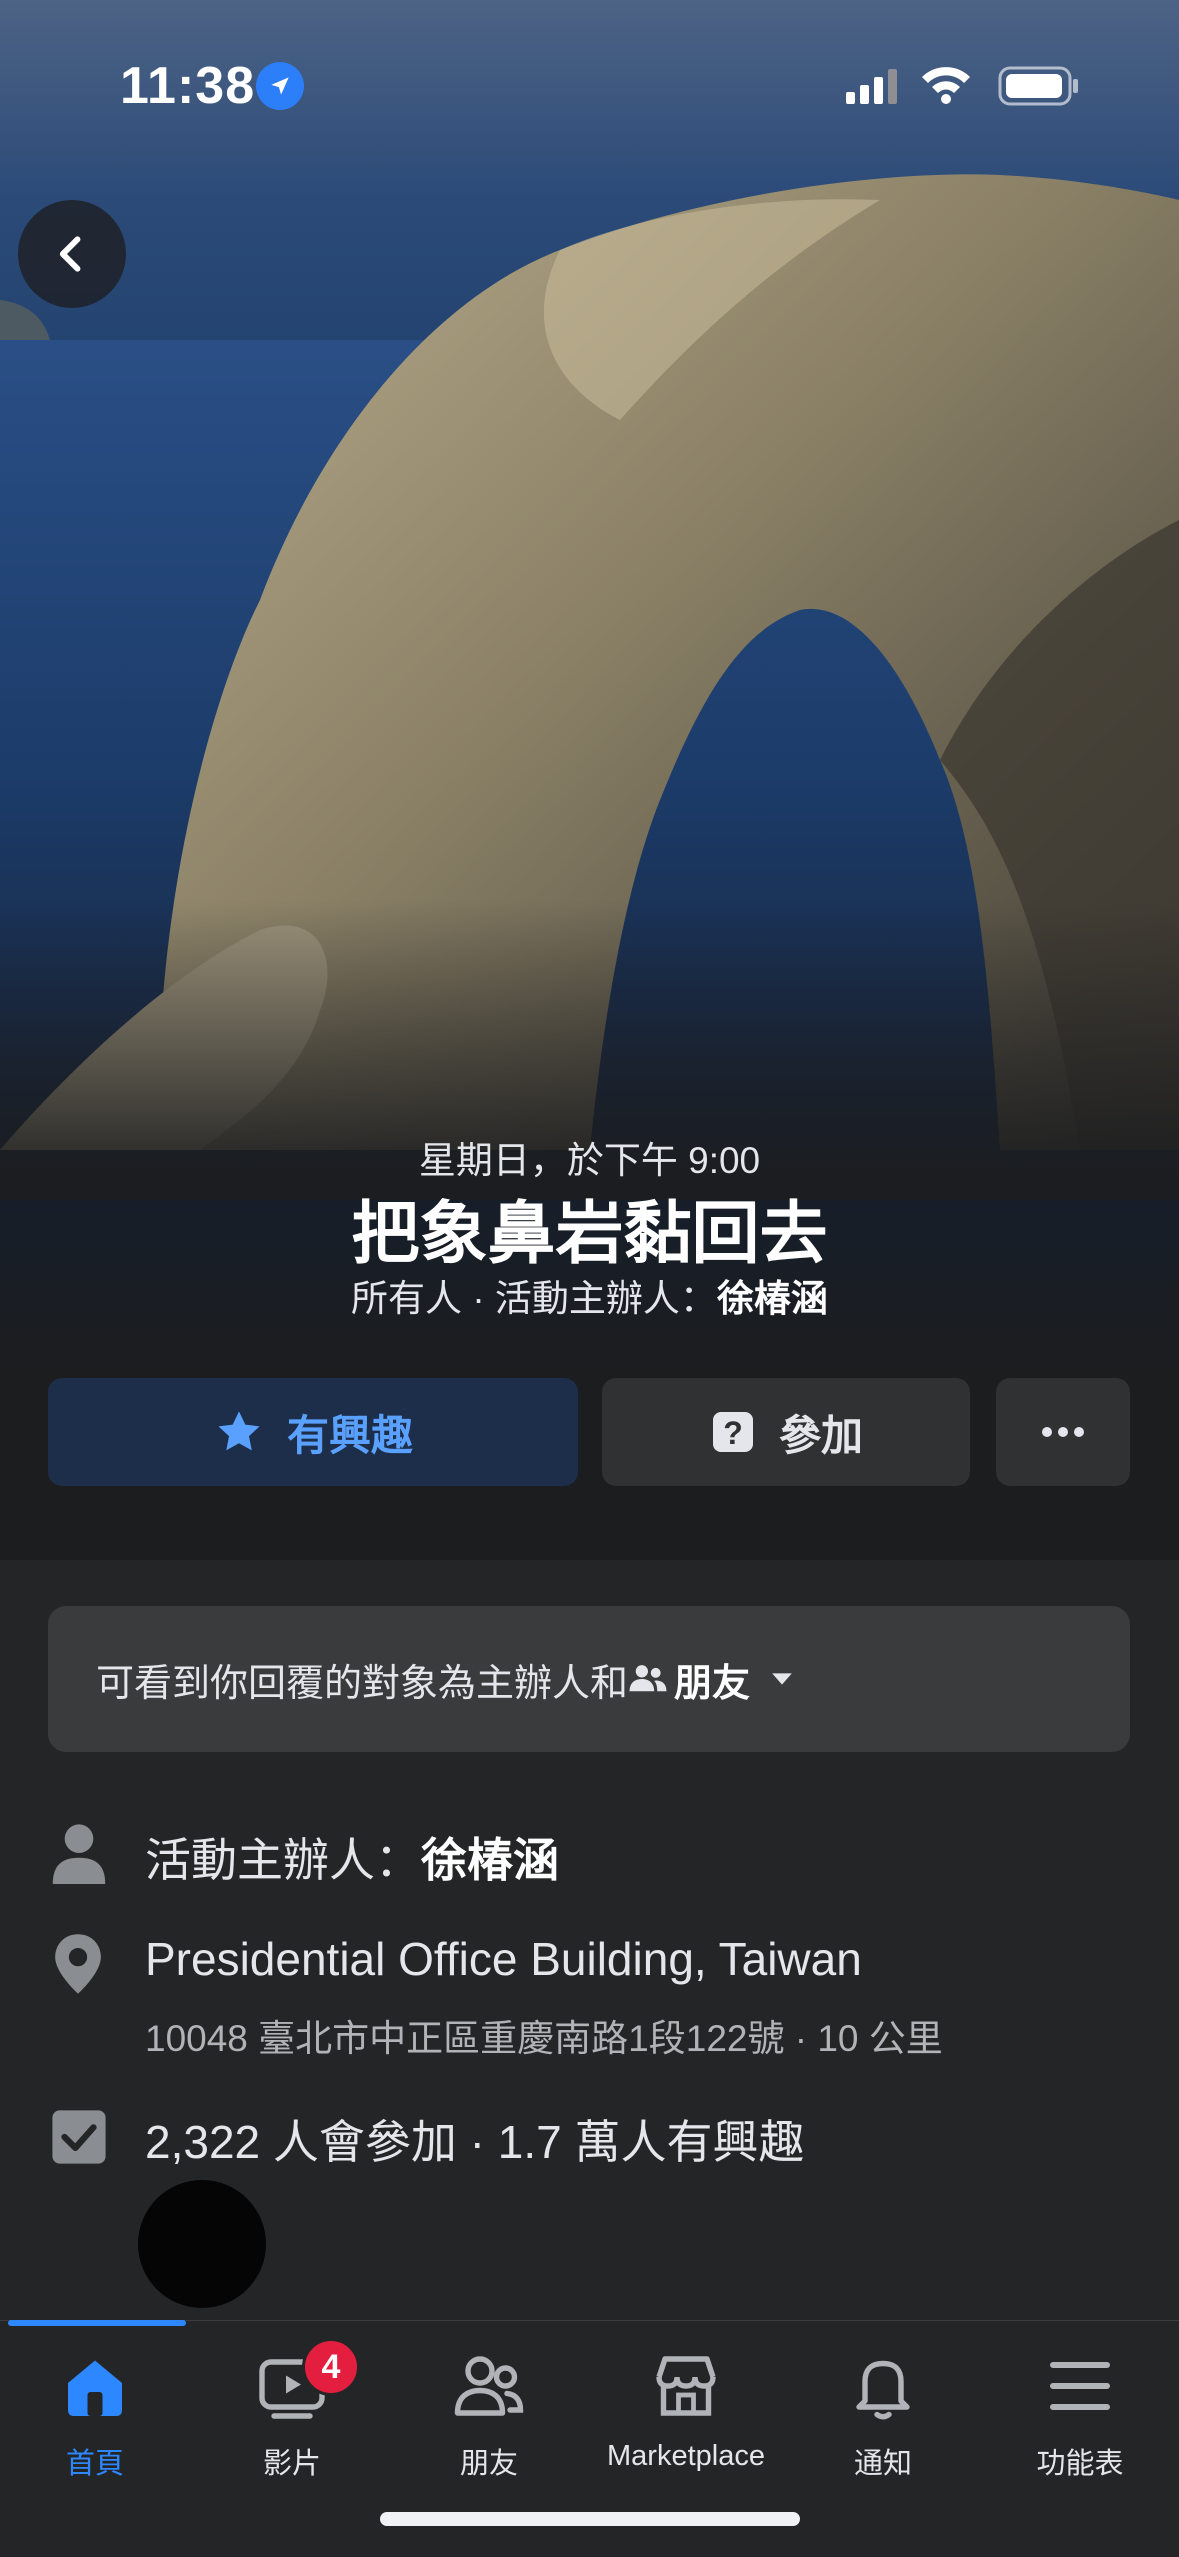  I want to click on tab-menu: 功能表, so click(1080, 2414).